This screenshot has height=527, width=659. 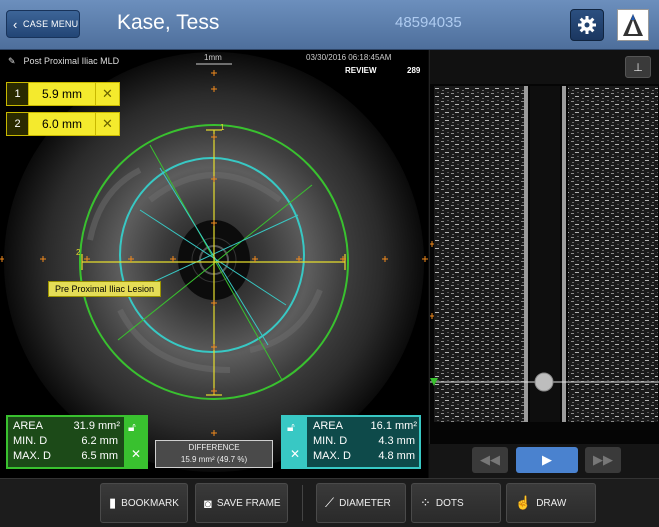 I want to click on rewind-icon: ◀◀, so click(x=490, y=459).